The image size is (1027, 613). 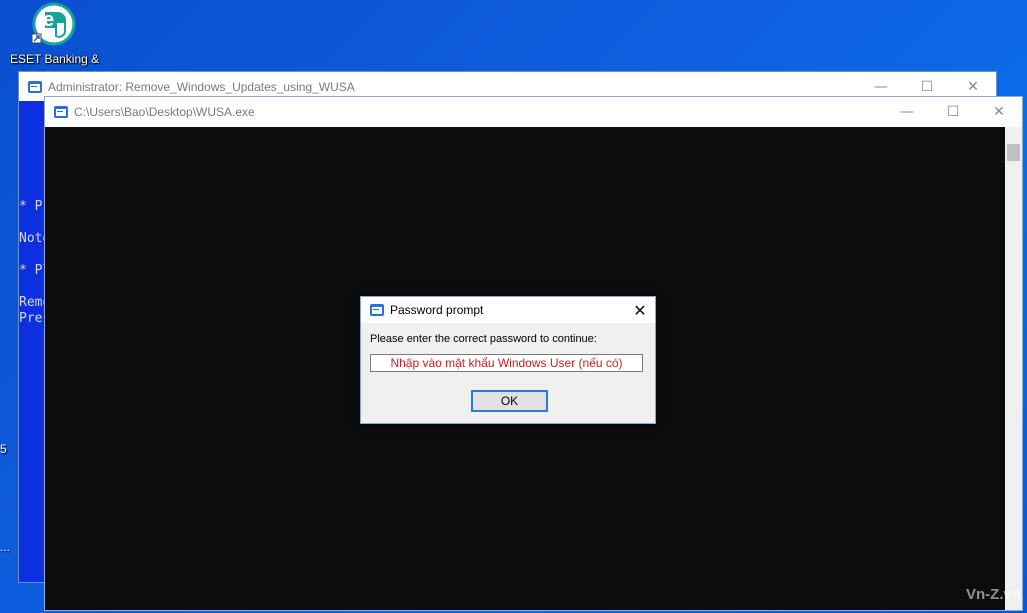 I want to click on vertical-scrollbar, so click(x=1013, y=368).